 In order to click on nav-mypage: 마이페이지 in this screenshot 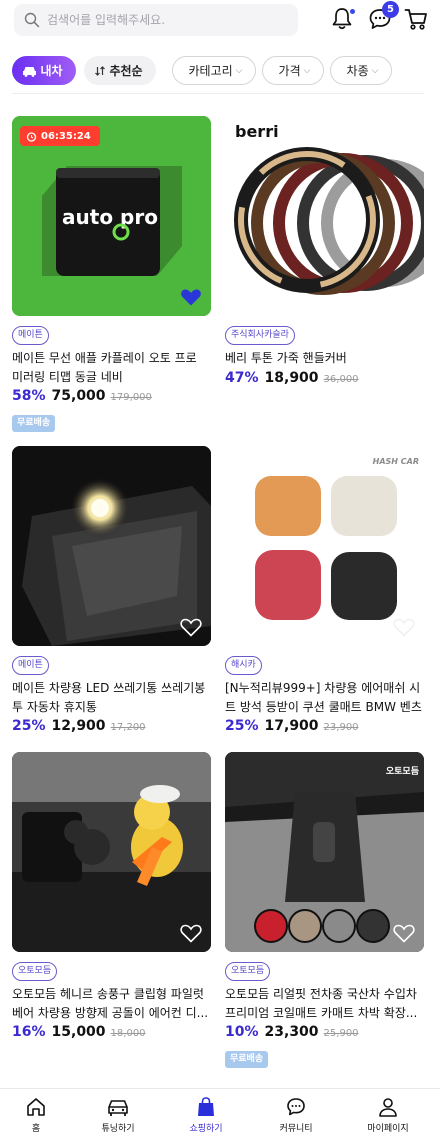, I will do `click(388, 1115)`.